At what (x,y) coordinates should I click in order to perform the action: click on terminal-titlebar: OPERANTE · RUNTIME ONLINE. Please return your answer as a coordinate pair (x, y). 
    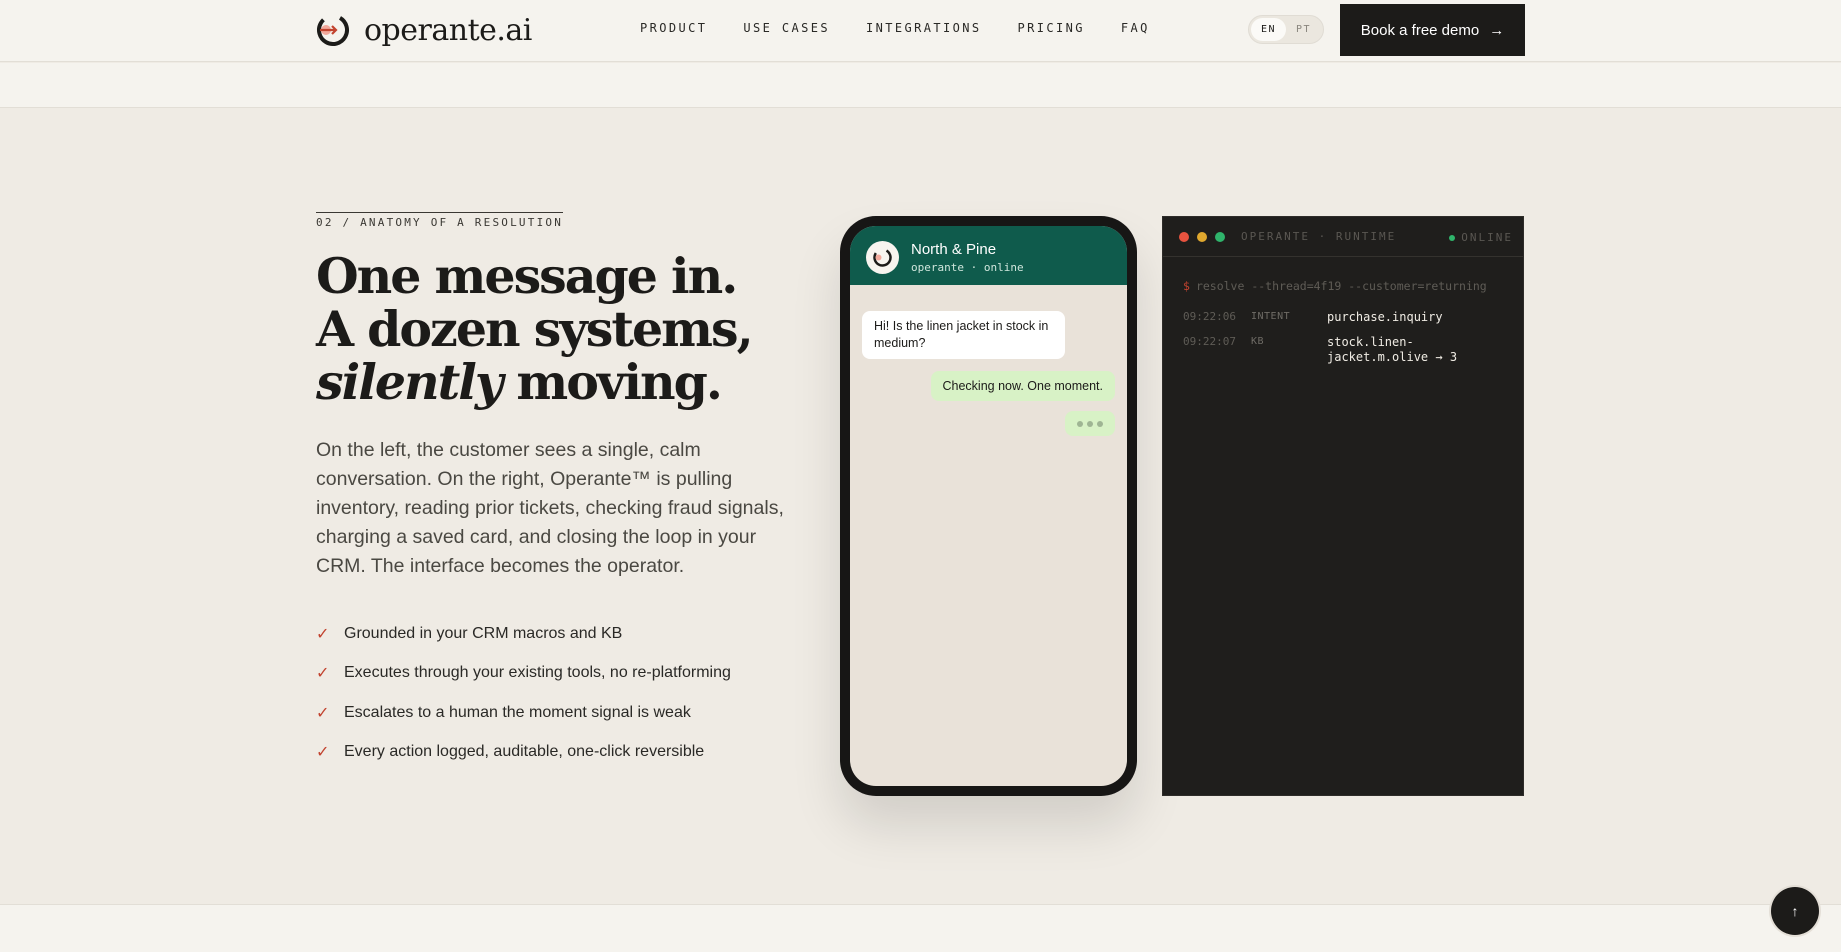
    Looking at the image, I should click on (1343, 237).